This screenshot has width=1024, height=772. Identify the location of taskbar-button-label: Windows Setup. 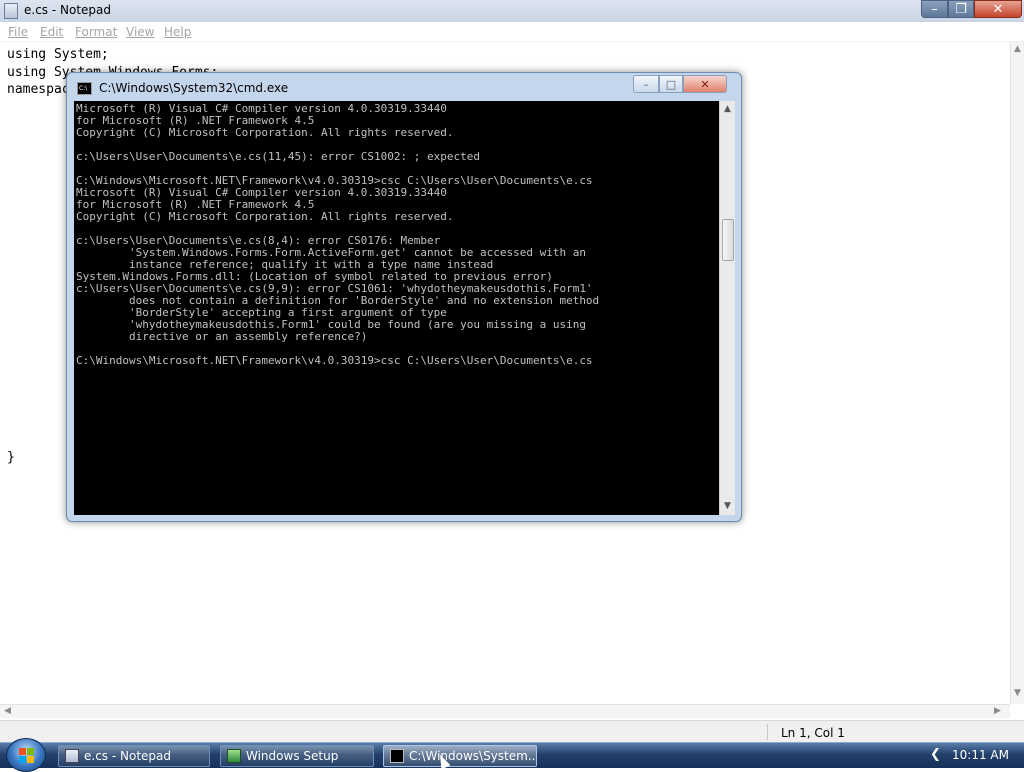
(292, 756).